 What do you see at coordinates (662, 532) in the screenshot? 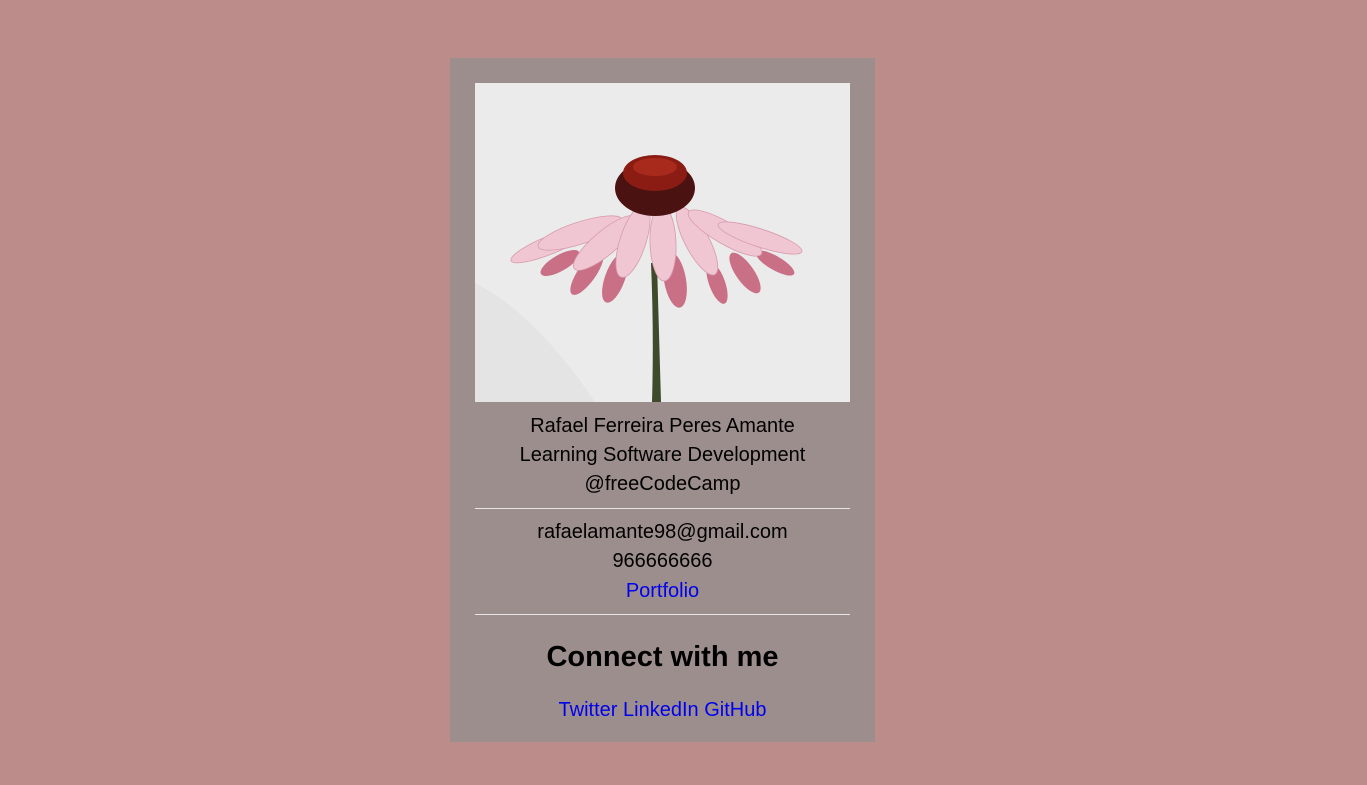
I see `contact-email: rafaelamante98@gmail.com` at bounding box center [662, 532].